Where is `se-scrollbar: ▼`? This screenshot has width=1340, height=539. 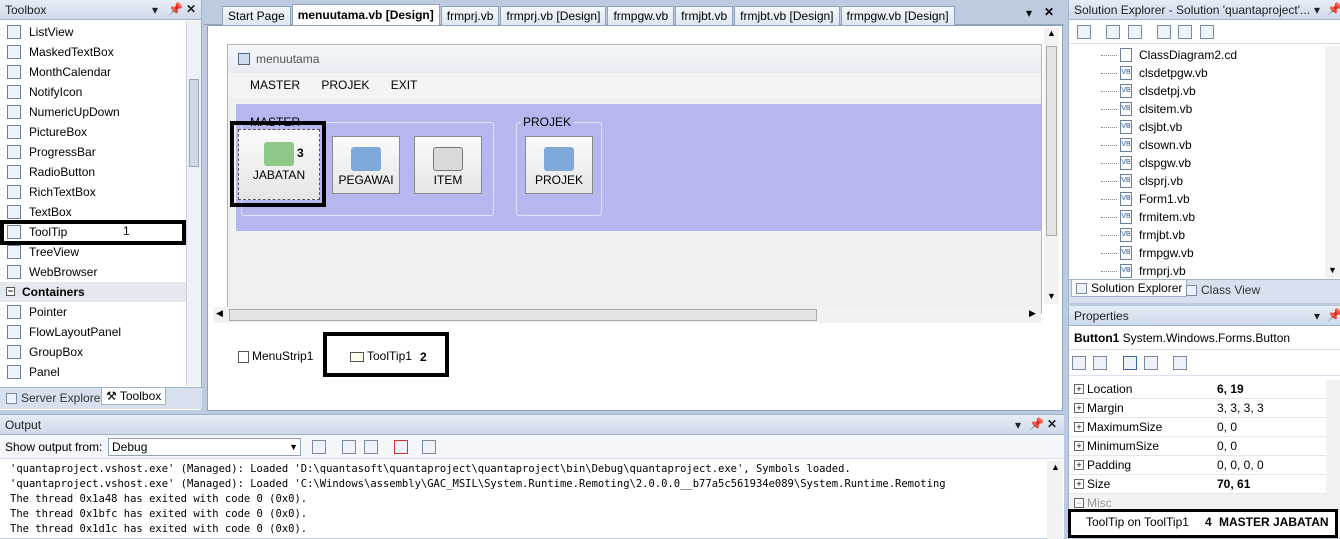 se-scrollbar: ▼ is located at coordinates (1332, 162).